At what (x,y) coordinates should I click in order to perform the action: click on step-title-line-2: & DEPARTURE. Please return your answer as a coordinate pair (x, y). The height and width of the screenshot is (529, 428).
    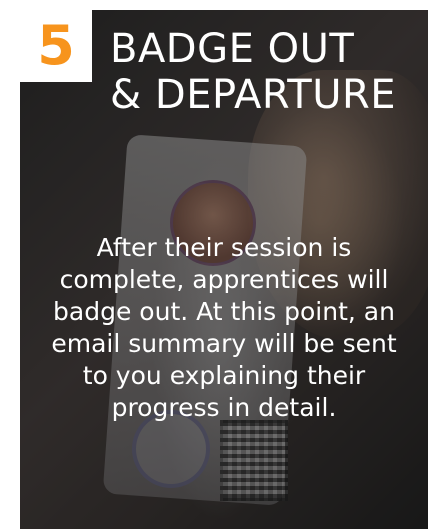
    Looking at the image, I should click on (253, 95).